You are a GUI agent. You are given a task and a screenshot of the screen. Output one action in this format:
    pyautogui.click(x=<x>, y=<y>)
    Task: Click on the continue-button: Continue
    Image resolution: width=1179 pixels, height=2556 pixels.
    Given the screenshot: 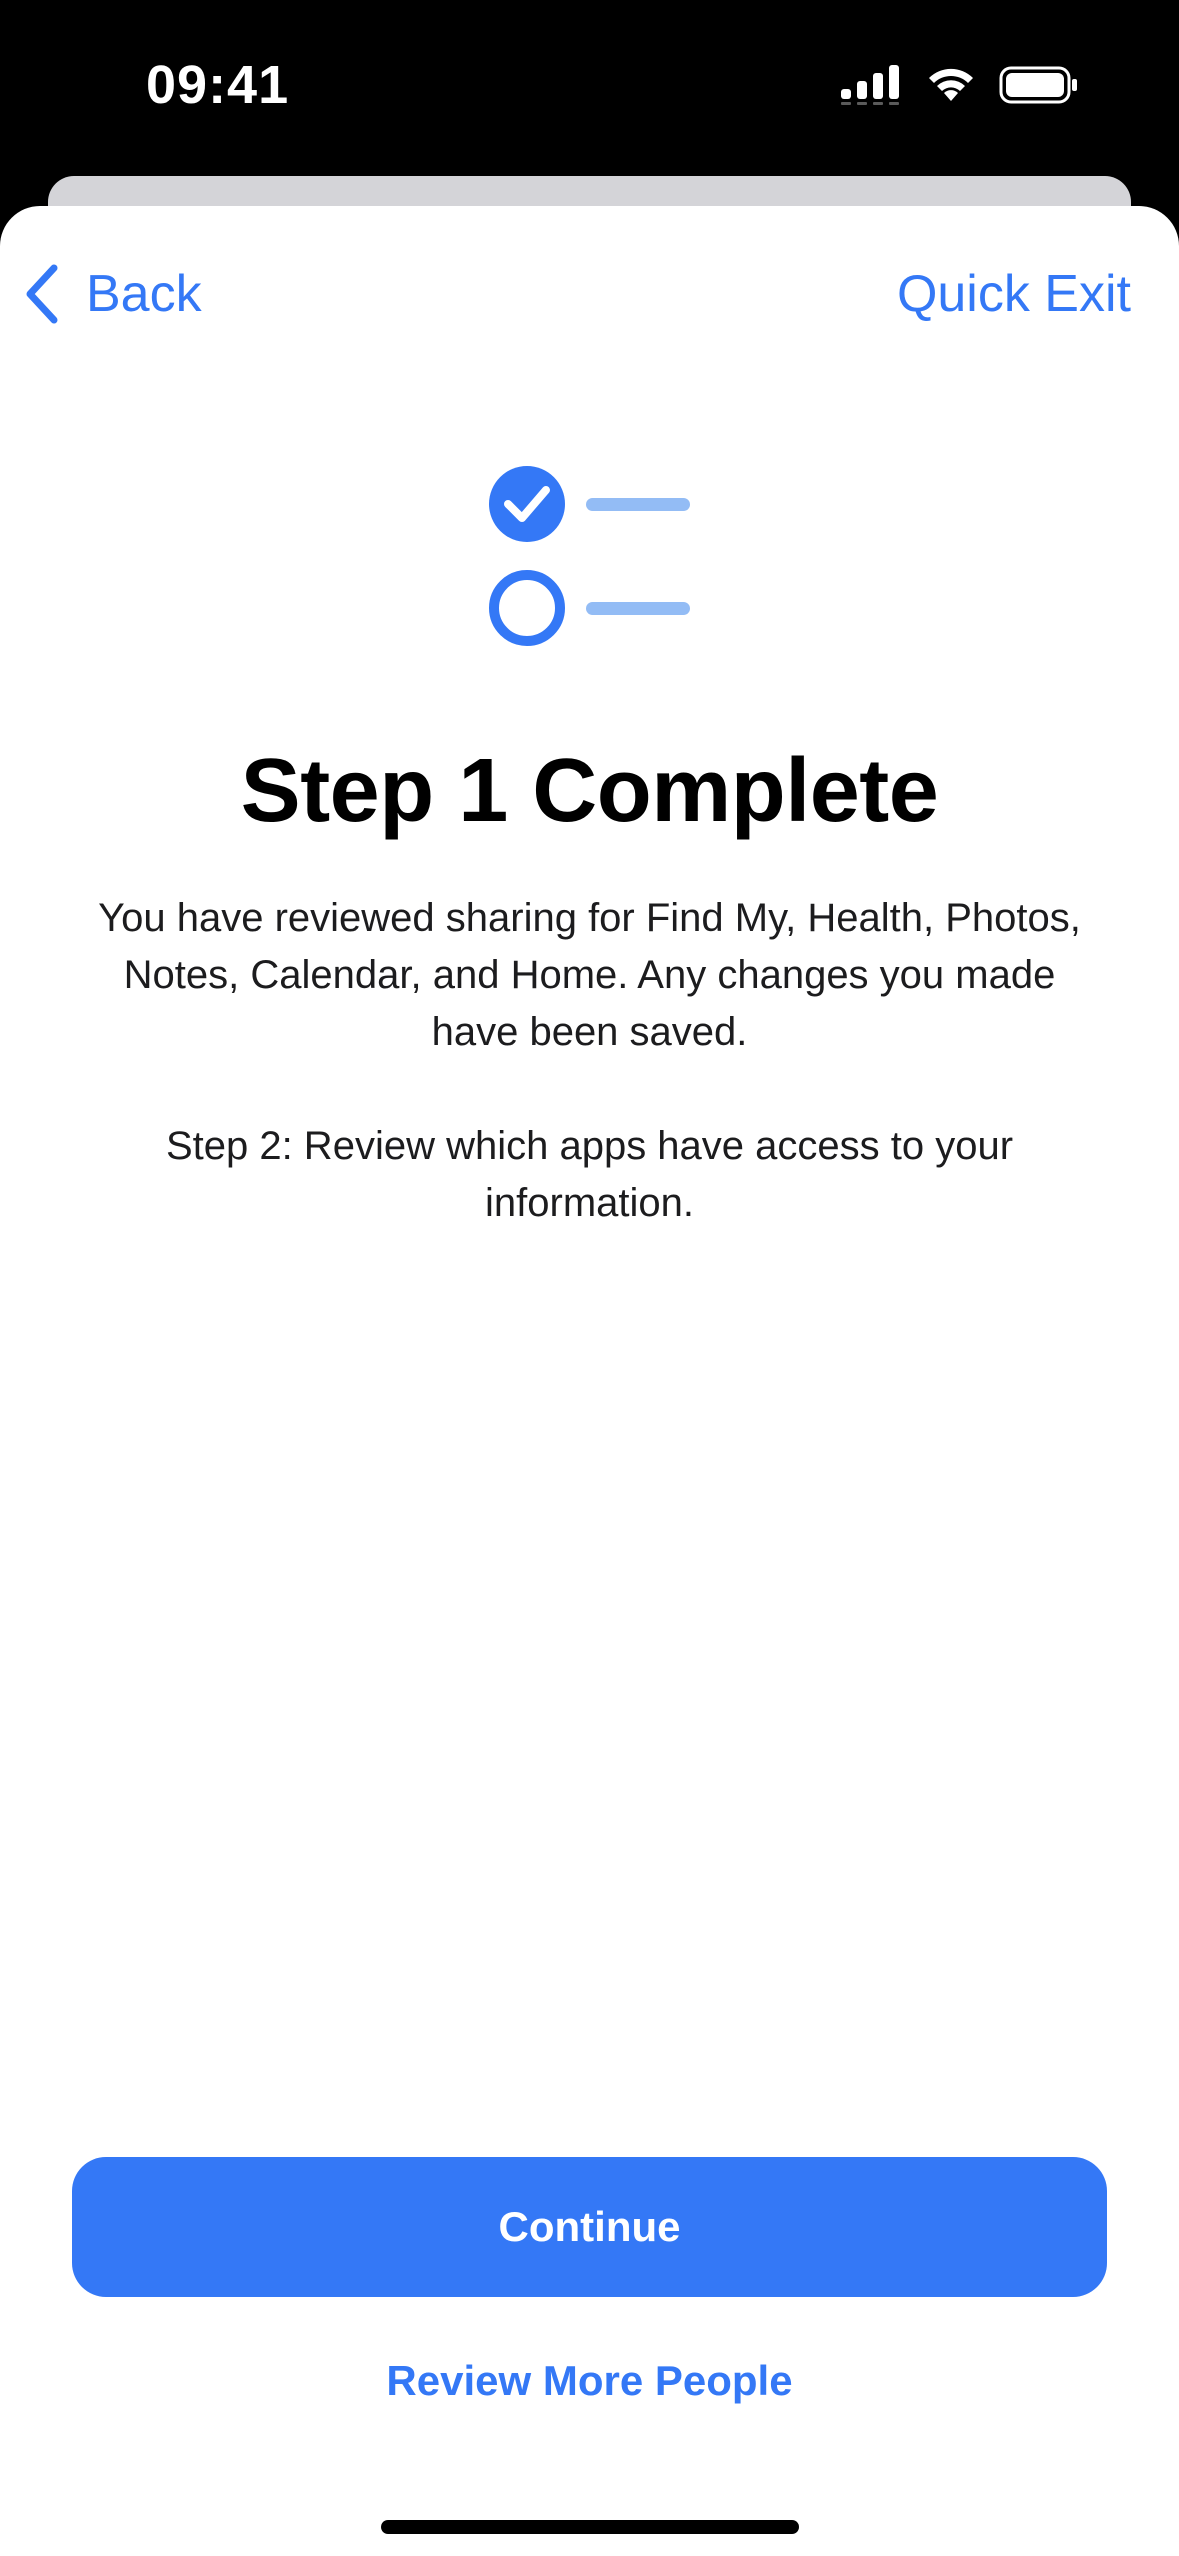 What is the action you would take?
    pyautogui.click(x=589, y=2227)
    